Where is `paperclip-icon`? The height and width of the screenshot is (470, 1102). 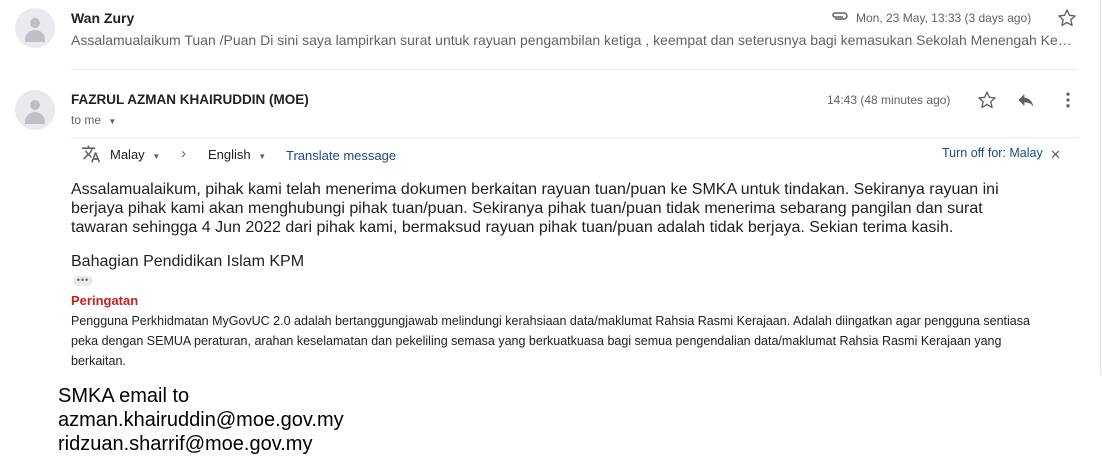
paperclip-icon is located at coordinates (840, 17).